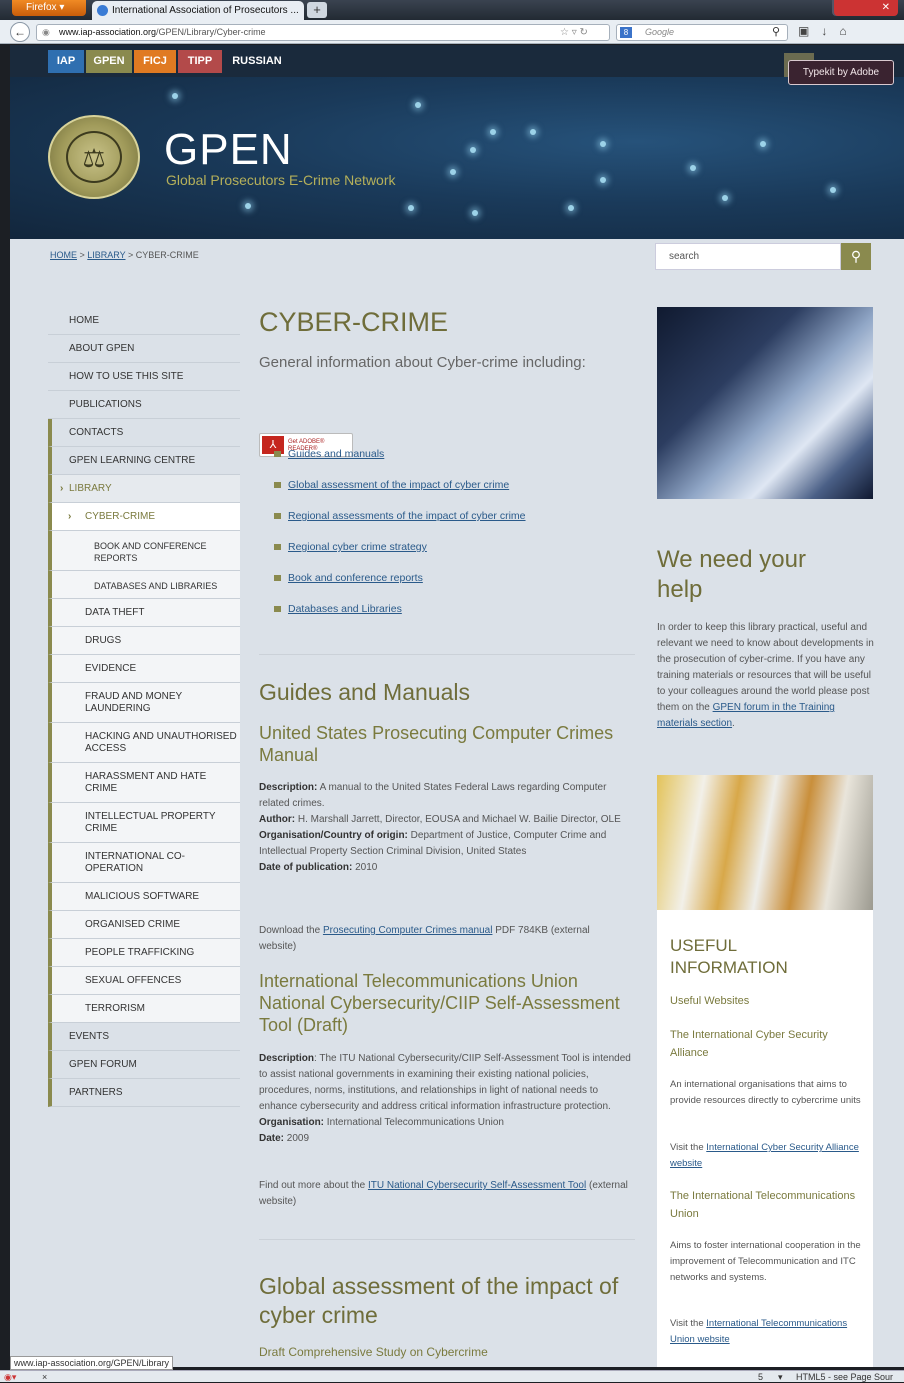 Image resolution: width=904 pixels, height=1383 pixels. Describe the element at coordinates (710, 1001) in the screenshot. I see `useful-websites-heading: Useful Websites` at that location.